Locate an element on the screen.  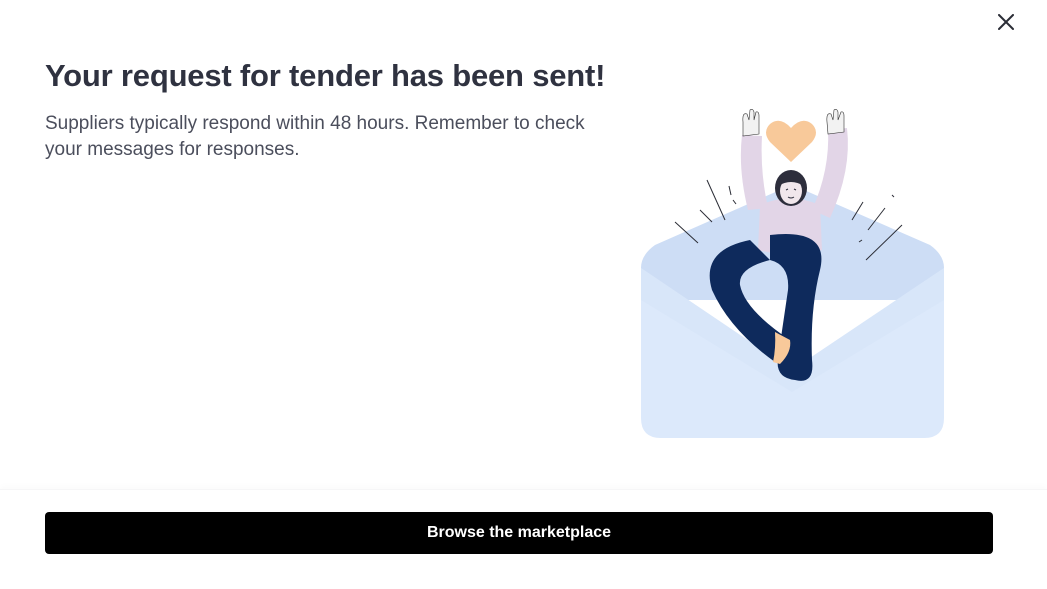
close-icon is located at coordinates (1006, 22).